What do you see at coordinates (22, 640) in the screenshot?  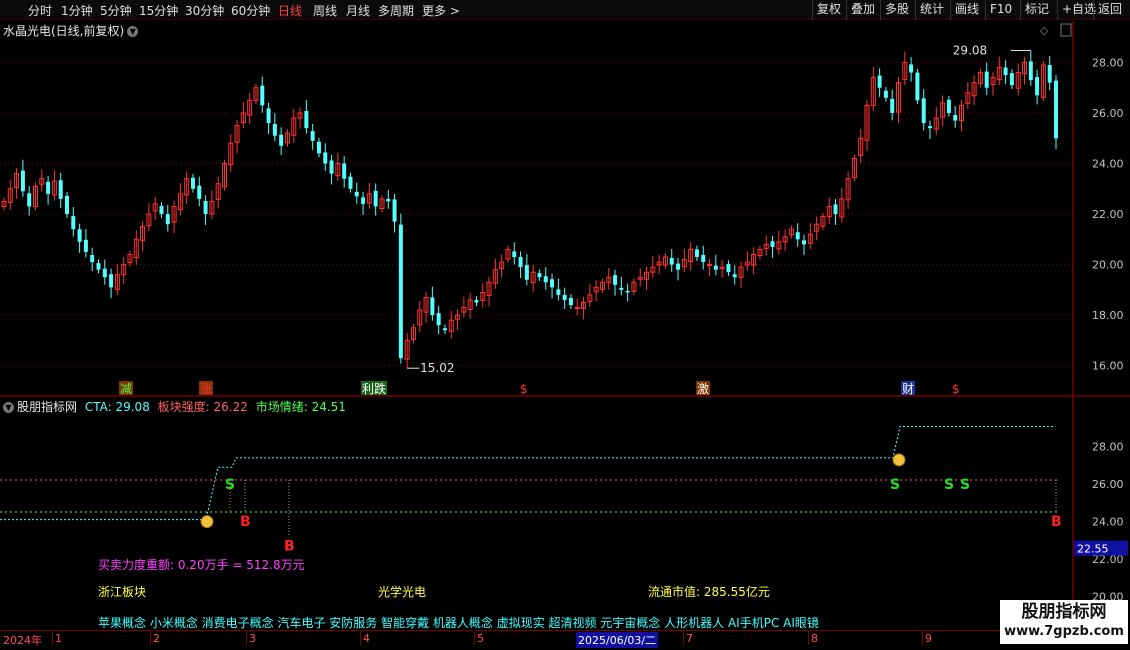 I see `timeline-year: 2024年` at bounding box center [22, 640].